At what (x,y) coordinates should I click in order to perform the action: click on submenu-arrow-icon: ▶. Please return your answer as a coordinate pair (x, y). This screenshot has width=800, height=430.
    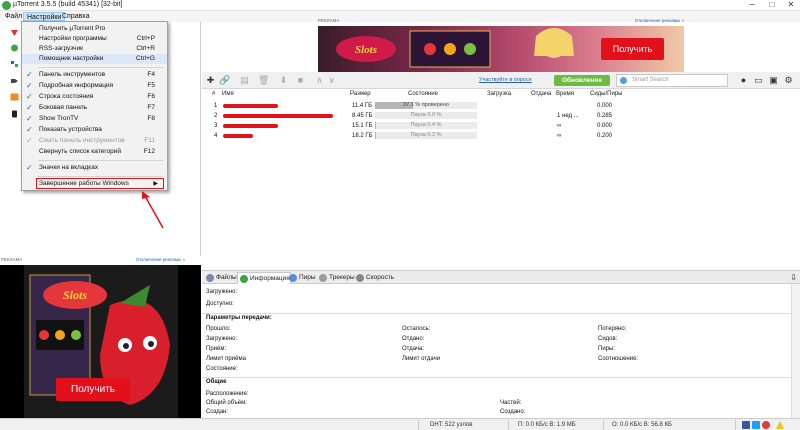
    Looking at the image, I should click on (155, 184).